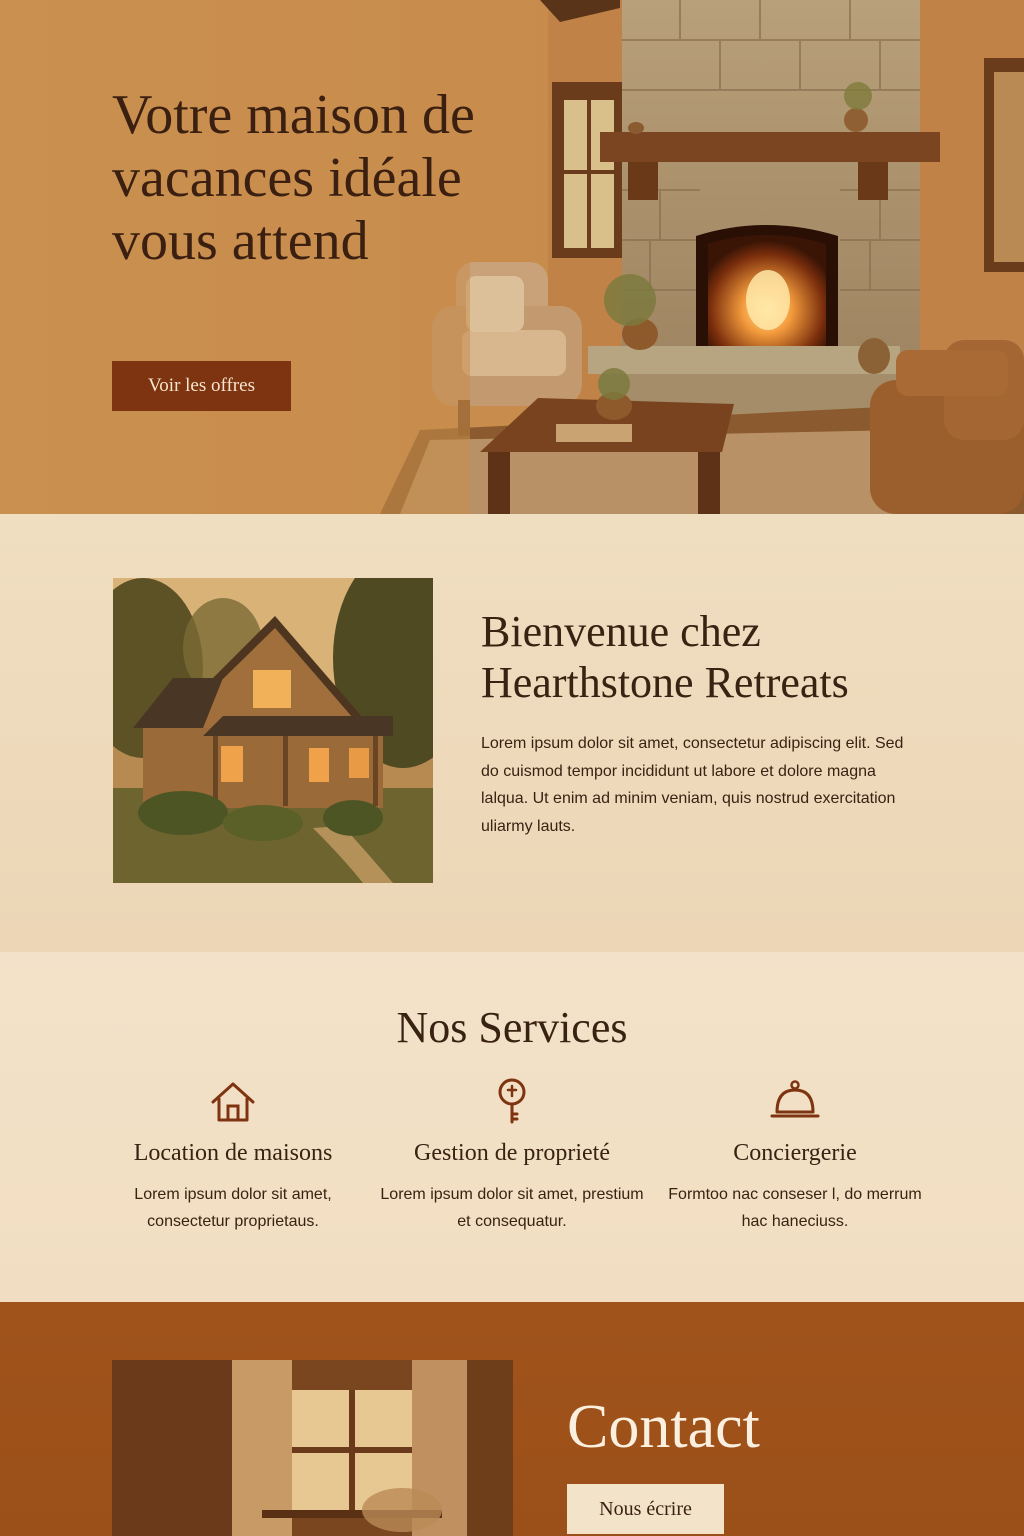  What do you see at coordinates (795, 1153) in the screenshot?
I see `service-concierge-title: Conciergerie` at bounding box center [795, 1153].